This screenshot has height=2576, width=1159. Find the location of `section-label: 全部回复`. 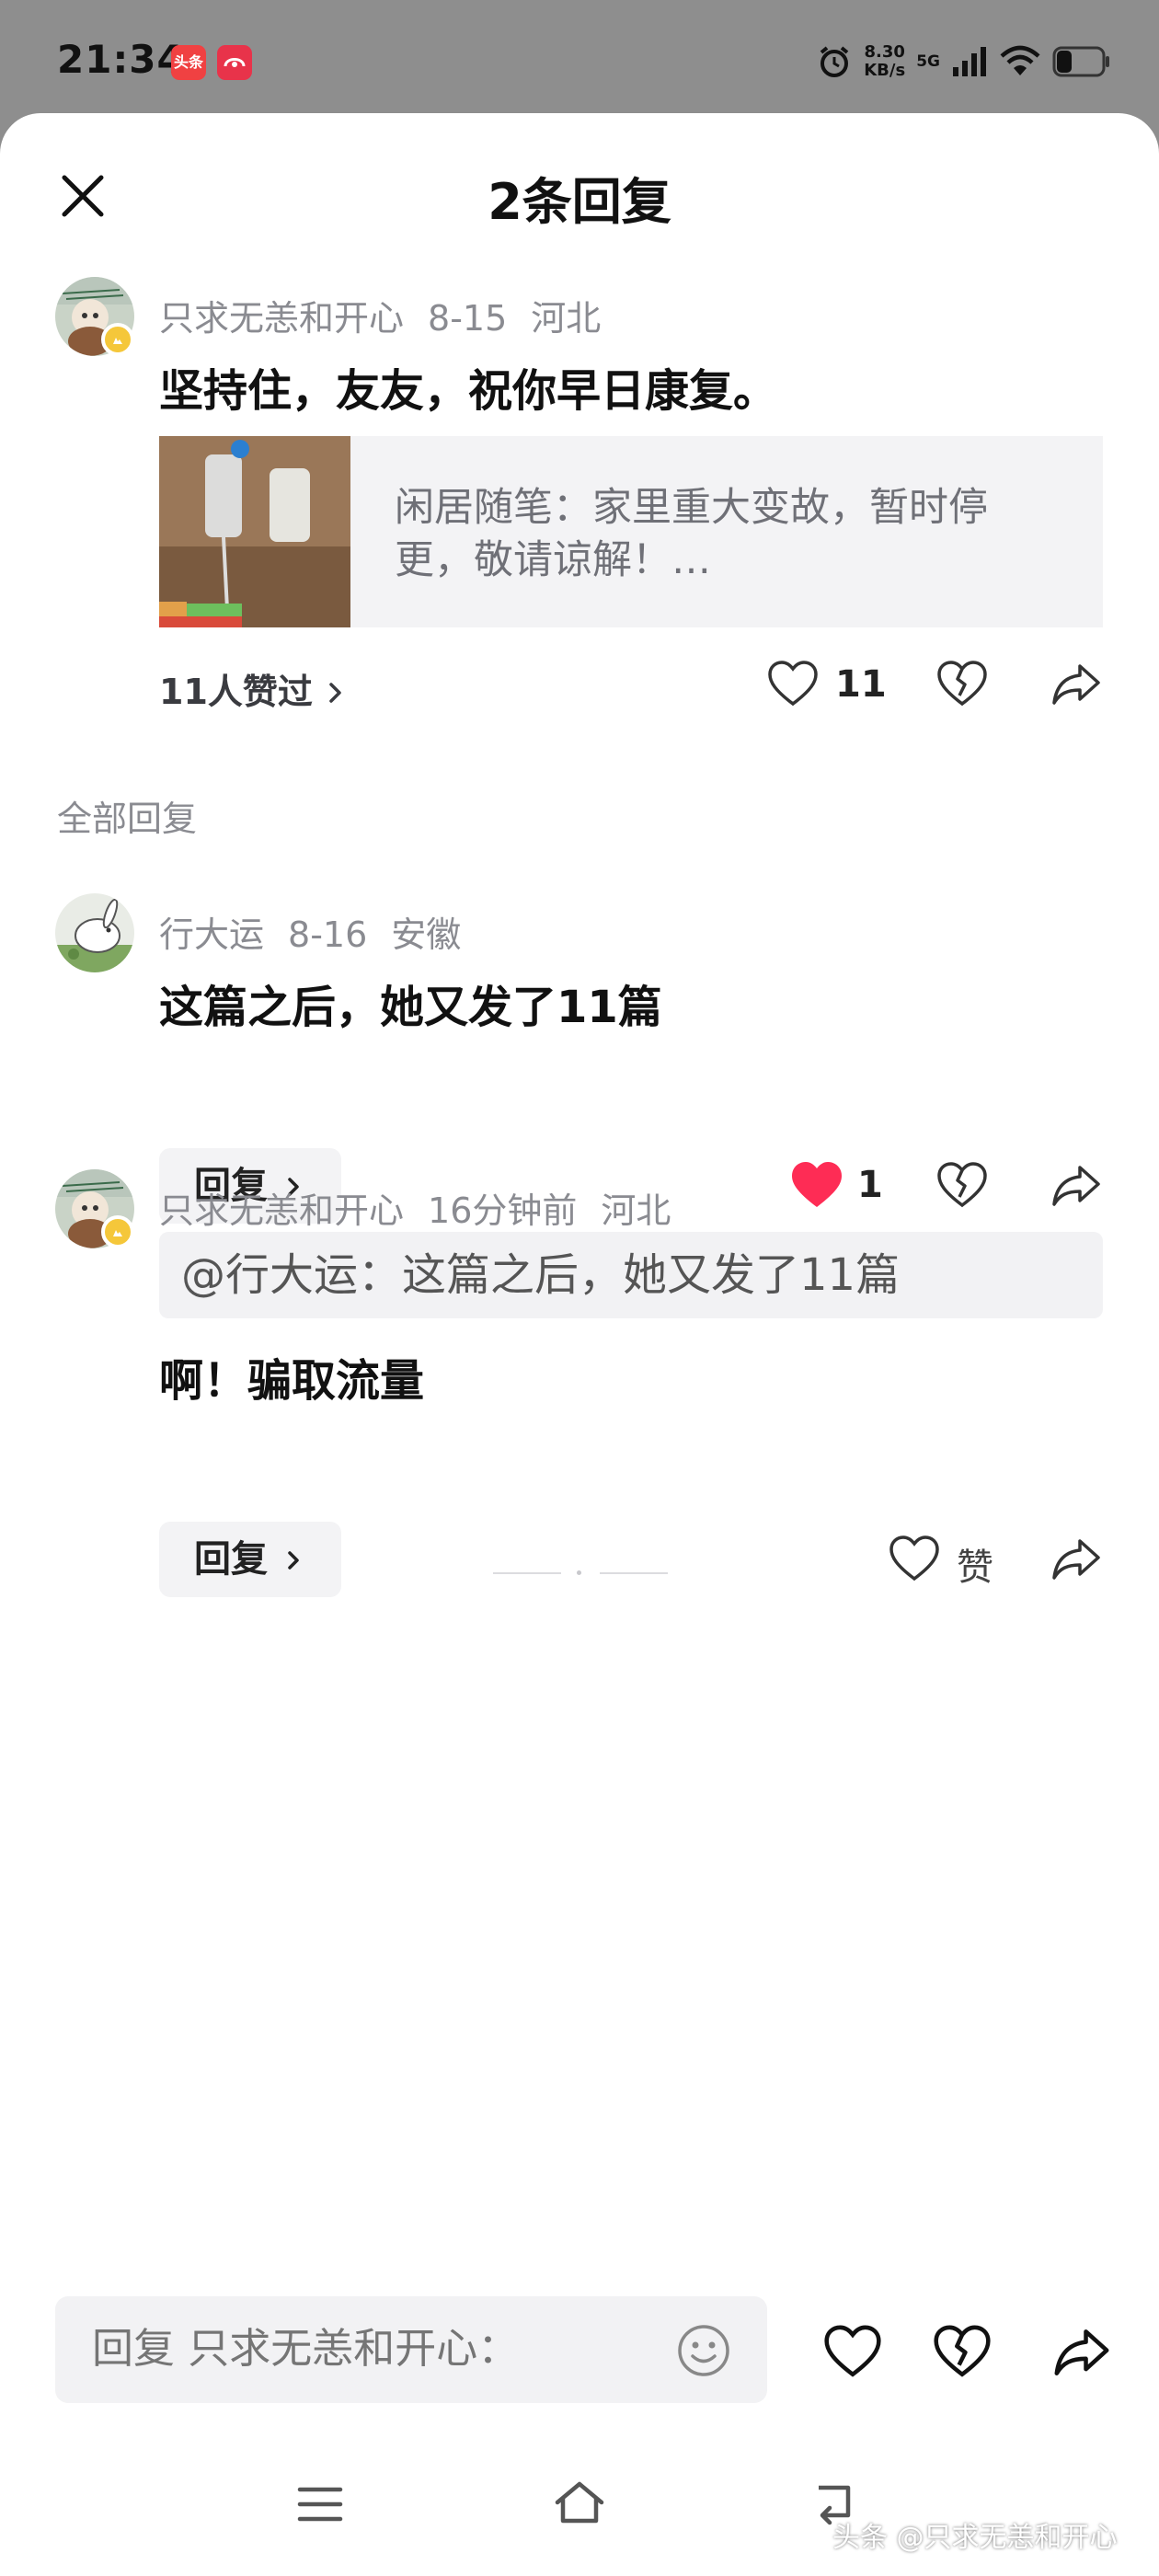

section-label: 全部回复 is located at coordinates (127, 819).